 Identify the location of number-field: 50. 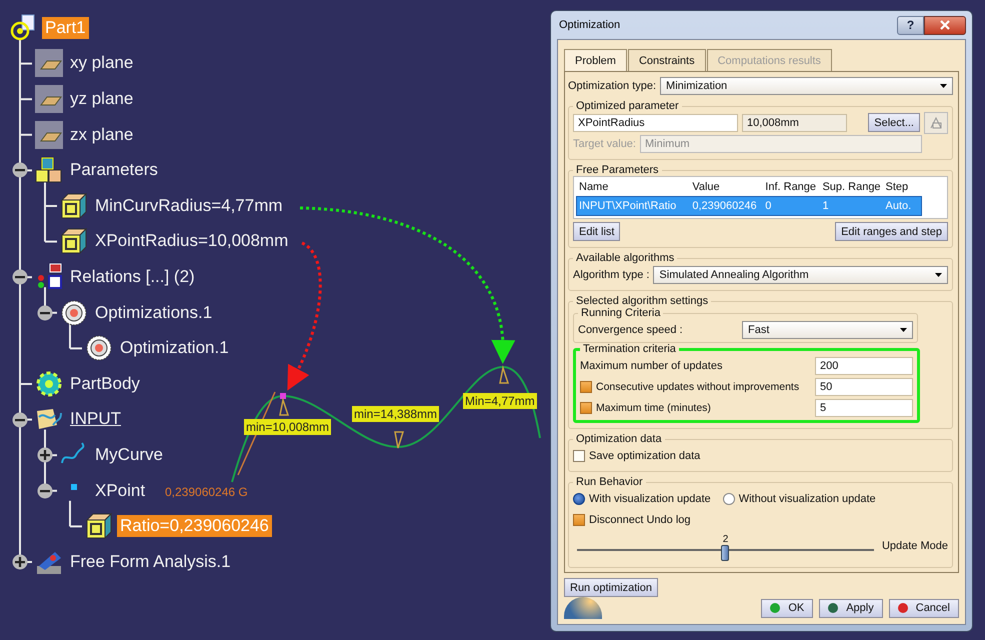
(864, 387).